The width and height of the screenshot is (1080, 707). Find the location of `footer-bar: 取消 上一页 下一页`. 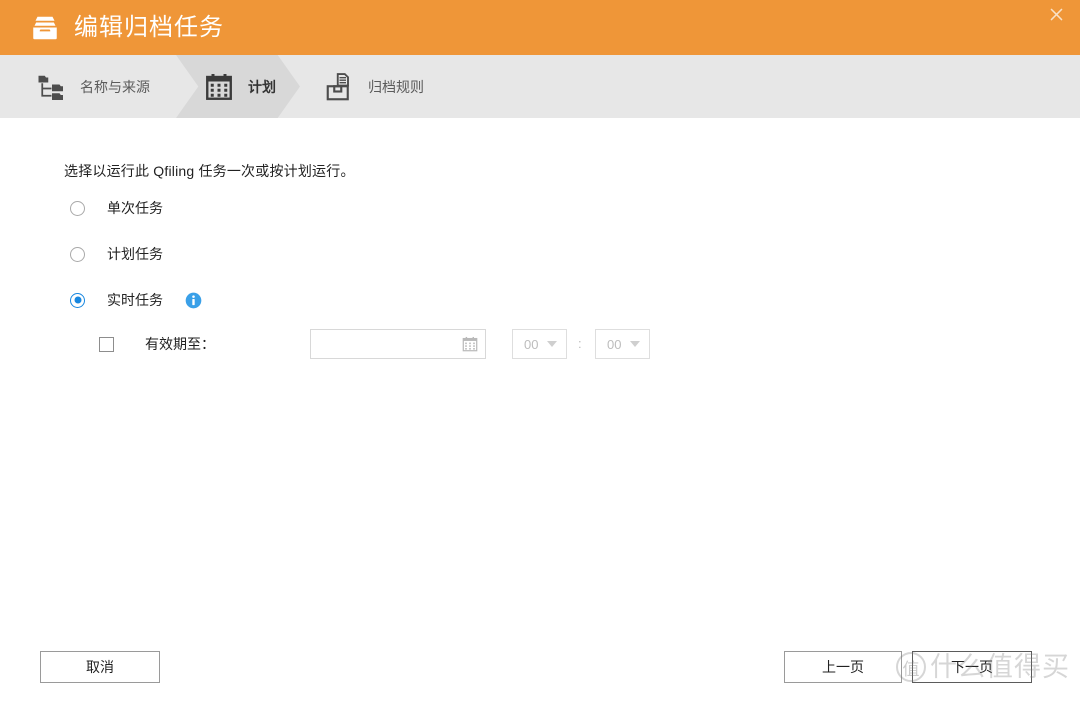

footer-bar: 取消 上一页 下一页 is located at coordinates (540, 673).